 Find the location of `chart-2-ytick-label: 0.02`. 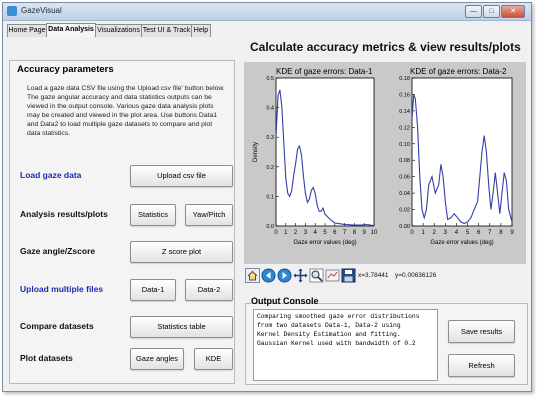

chart-2-ytick-label: 0.02 is located at coordinates (404, 211).